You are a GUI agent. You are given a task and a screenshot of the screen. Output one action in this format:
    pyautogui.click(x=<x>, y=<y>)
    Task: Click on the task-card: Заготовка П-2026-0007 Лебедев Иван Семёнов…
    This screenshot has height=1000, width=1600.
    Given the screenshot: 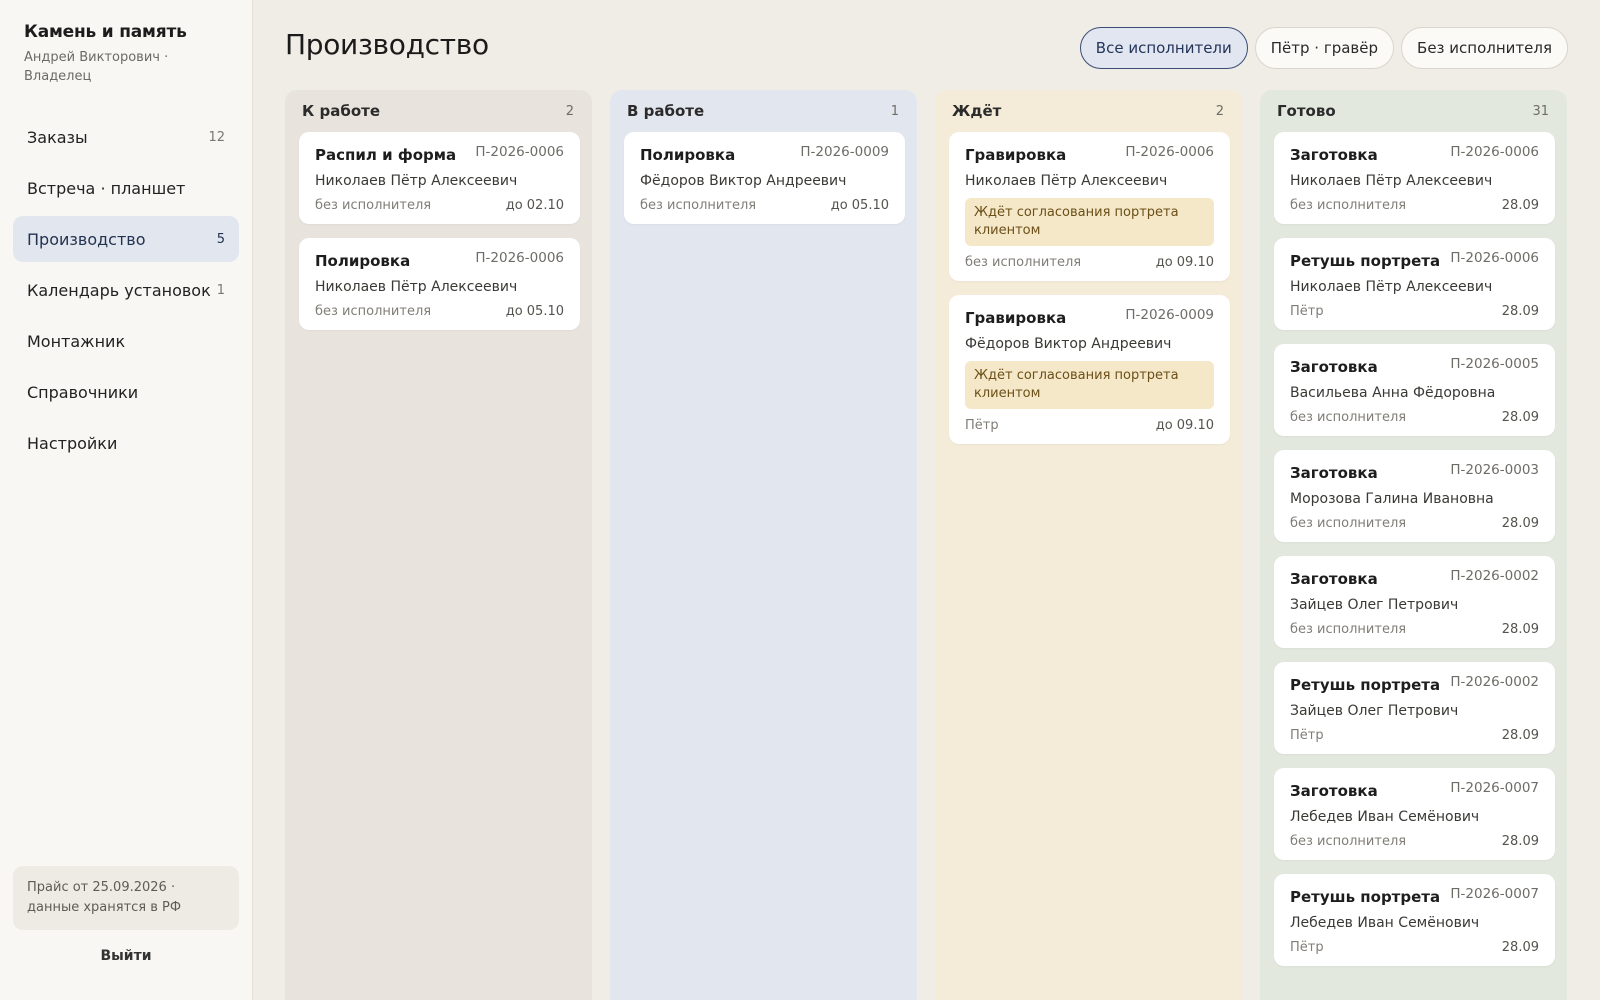 What is the action you would take?
    pyautogui.click(x=1414, y=814)
    